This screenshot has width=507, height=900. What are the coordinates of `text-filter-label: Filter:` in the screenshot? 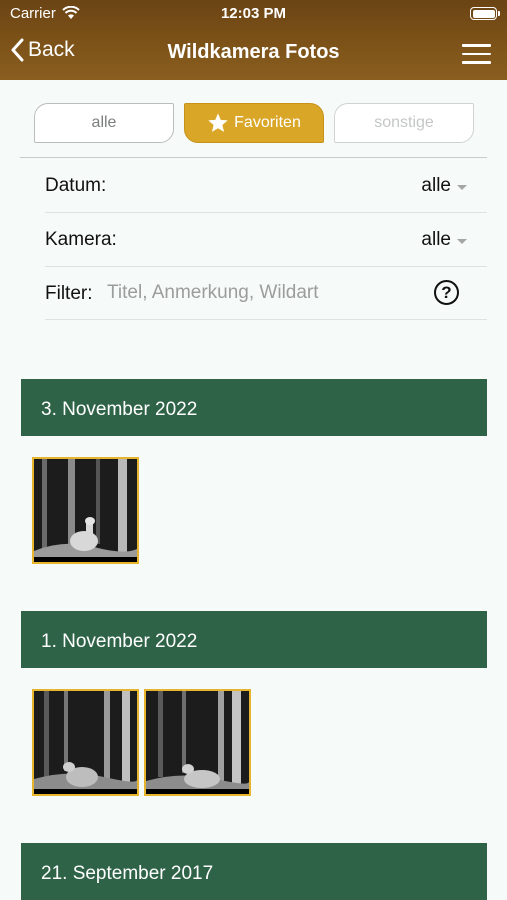 It's located at (69, 293).